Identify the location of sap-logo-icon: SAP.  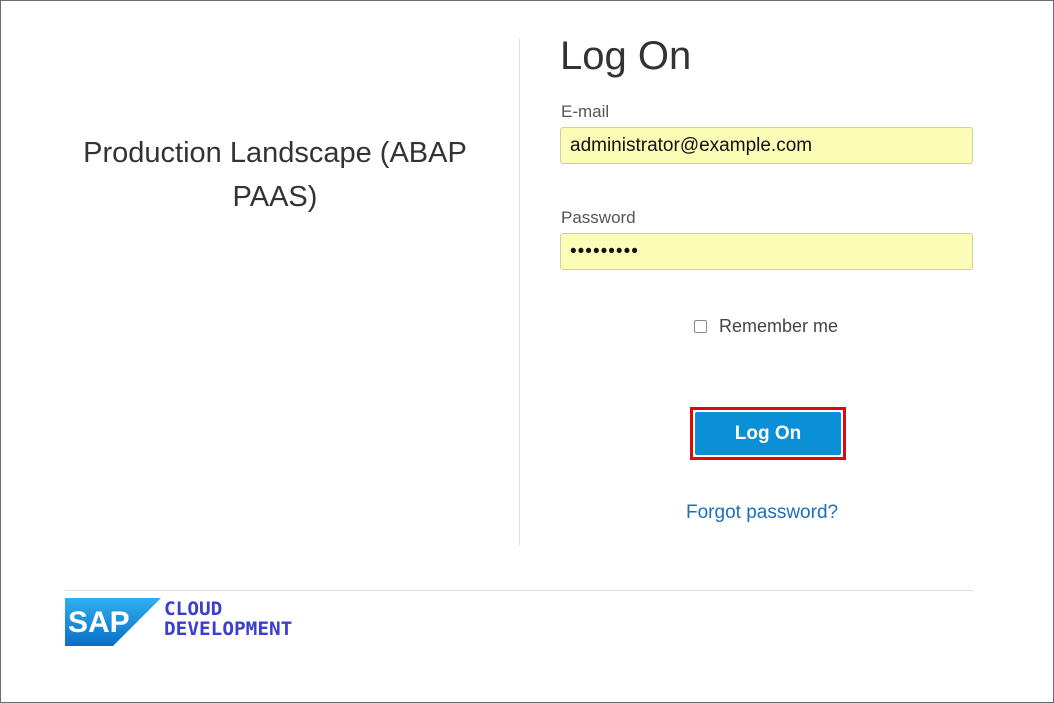
(113, 622).